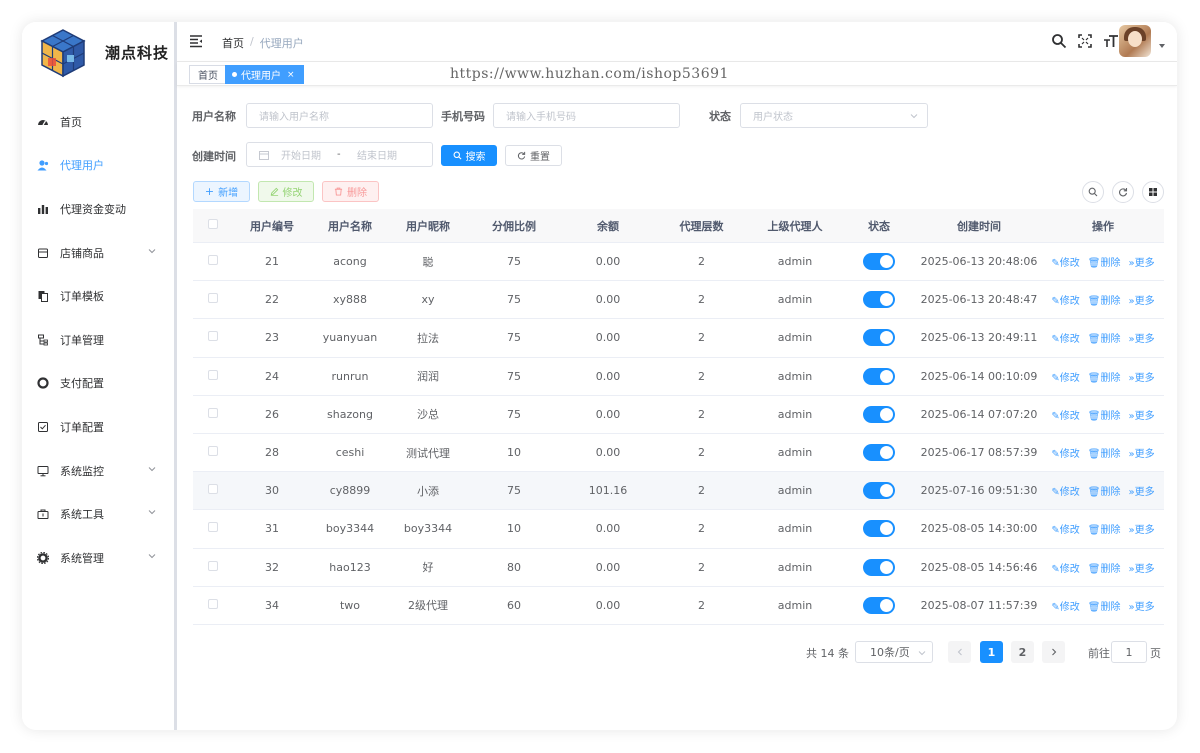  I want to click on menu-fold-icon, so click(196, 41).